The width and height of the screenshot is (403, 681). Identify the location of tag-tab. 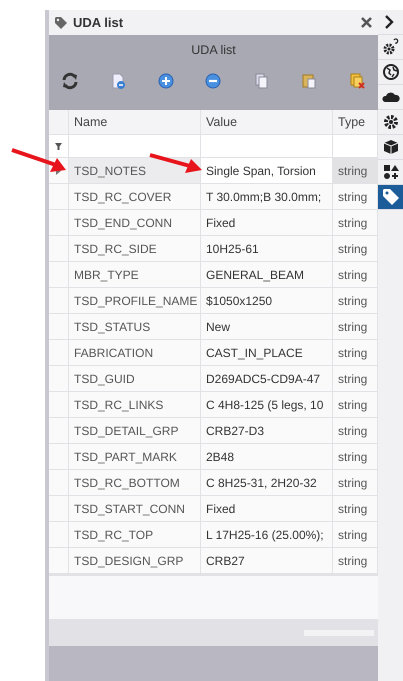
(390, 197).